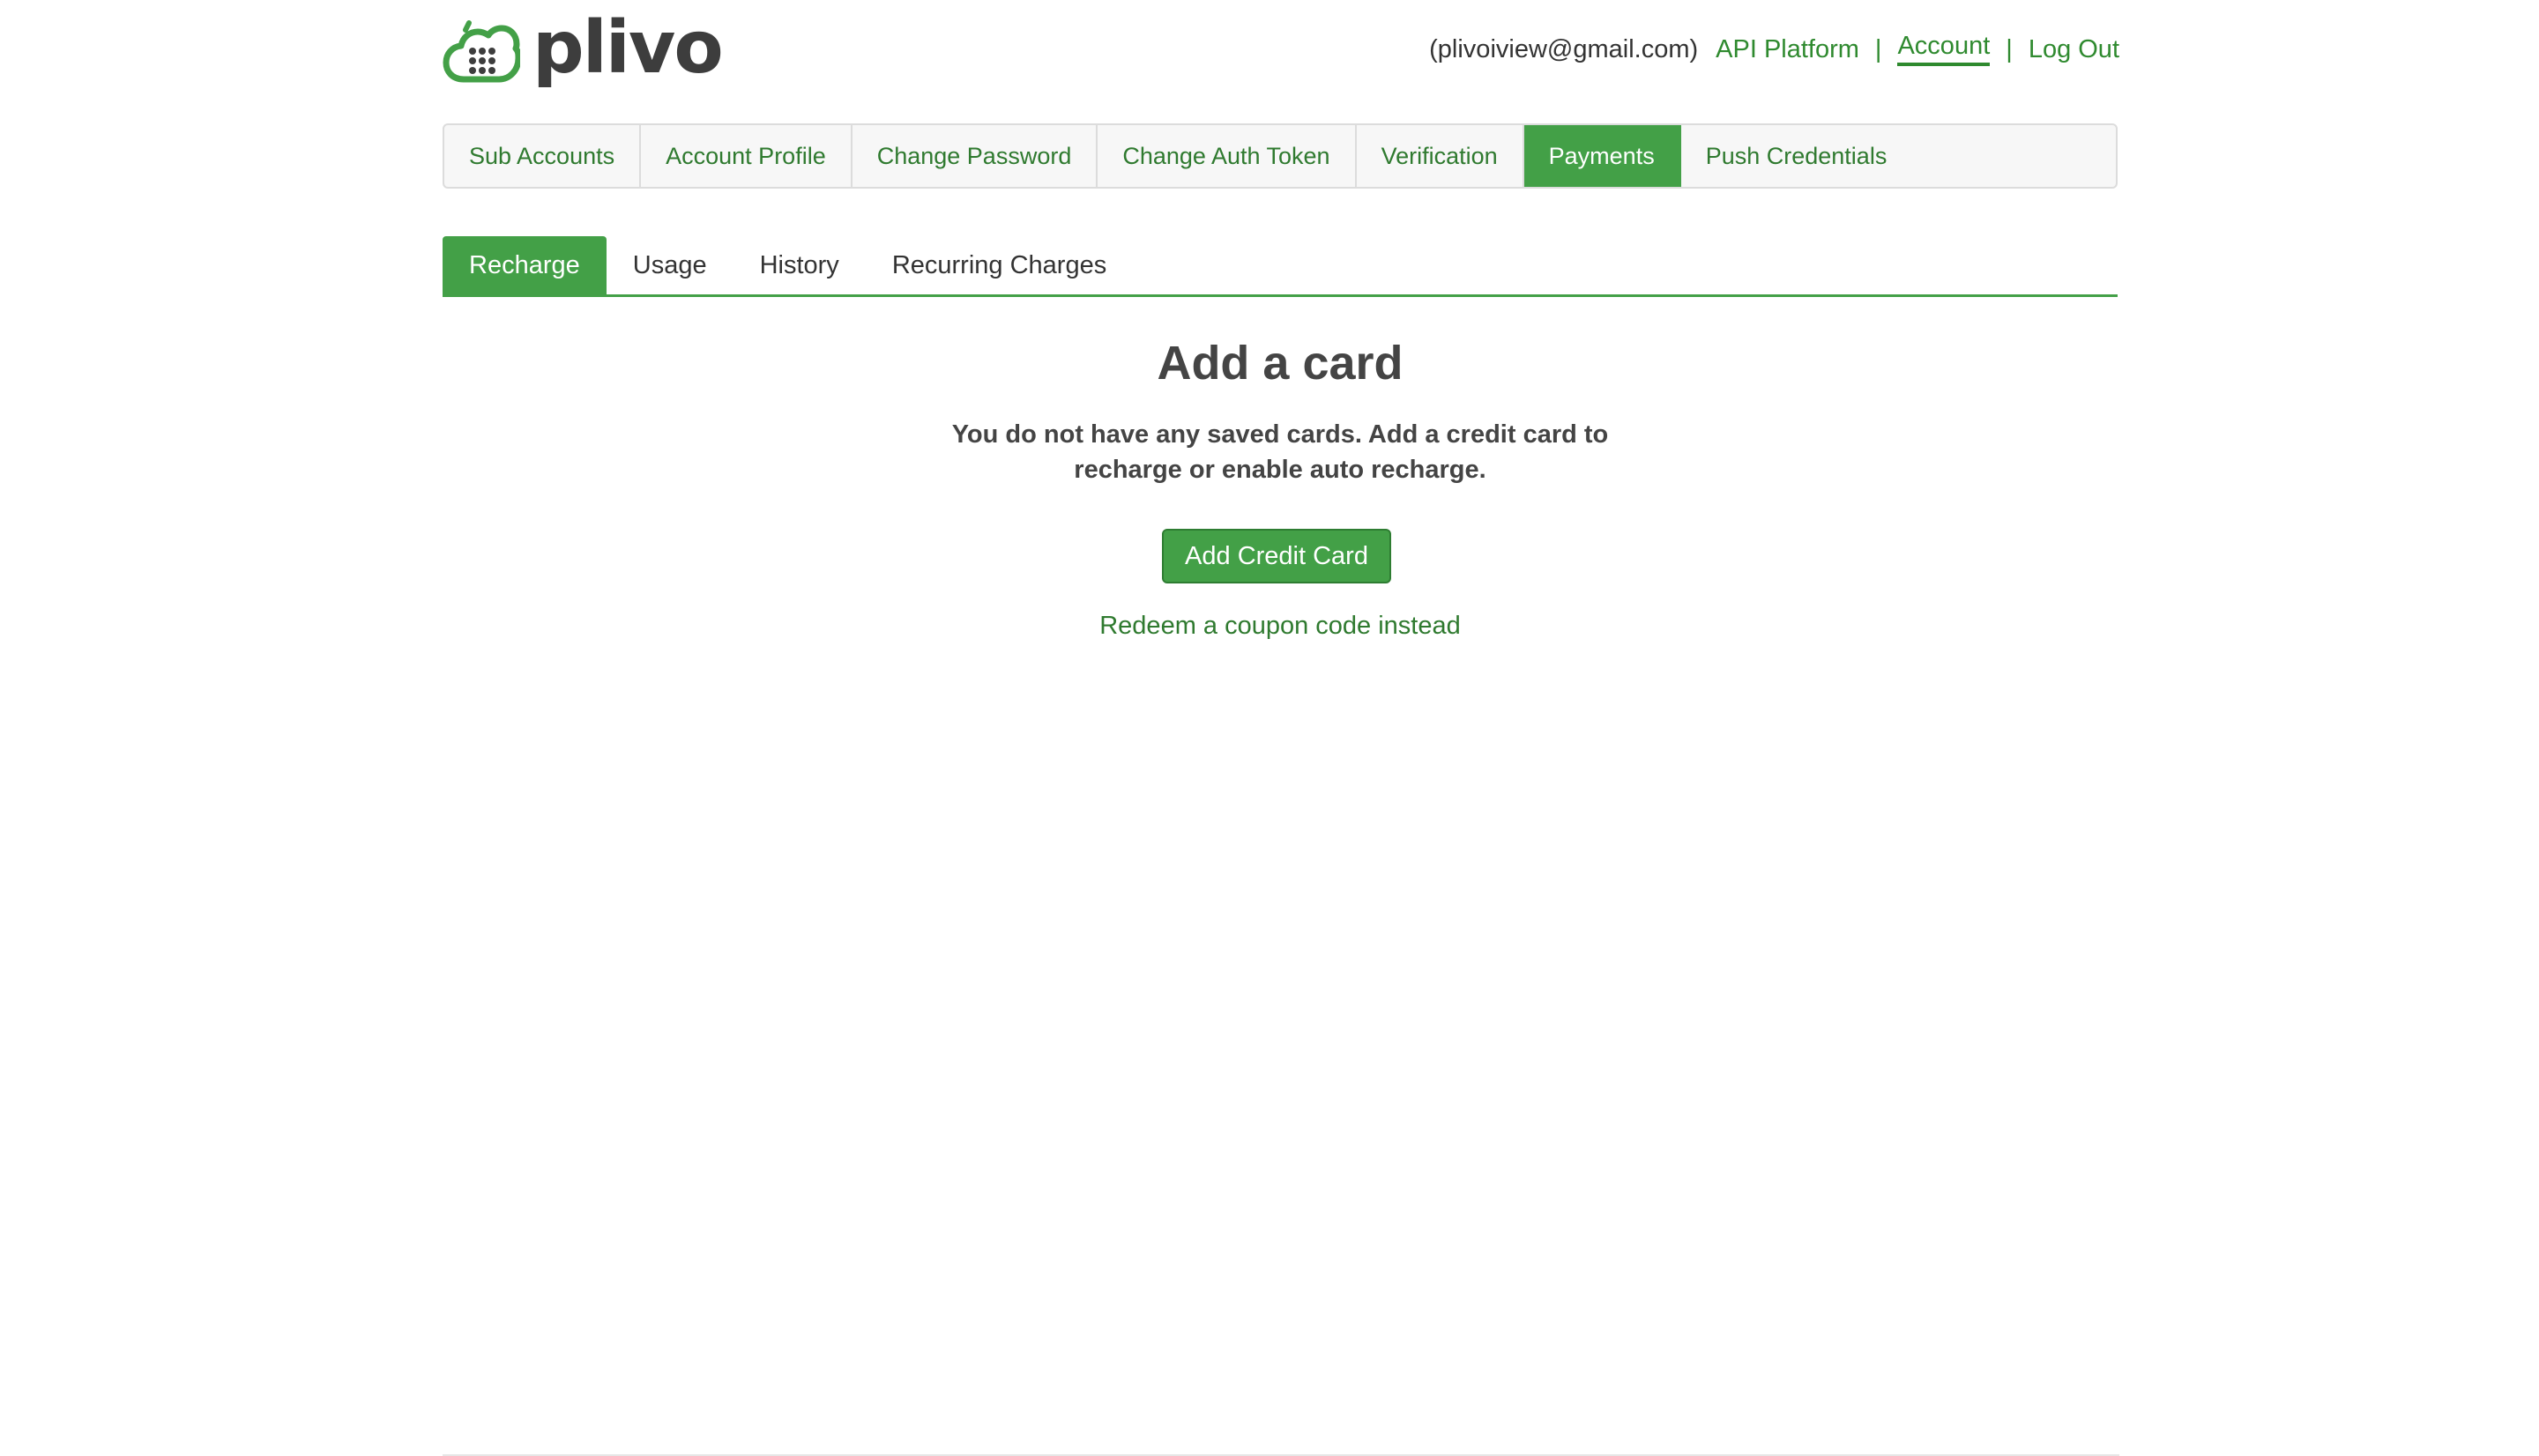  I want to click on subtab-history: History, so click(799, 265).